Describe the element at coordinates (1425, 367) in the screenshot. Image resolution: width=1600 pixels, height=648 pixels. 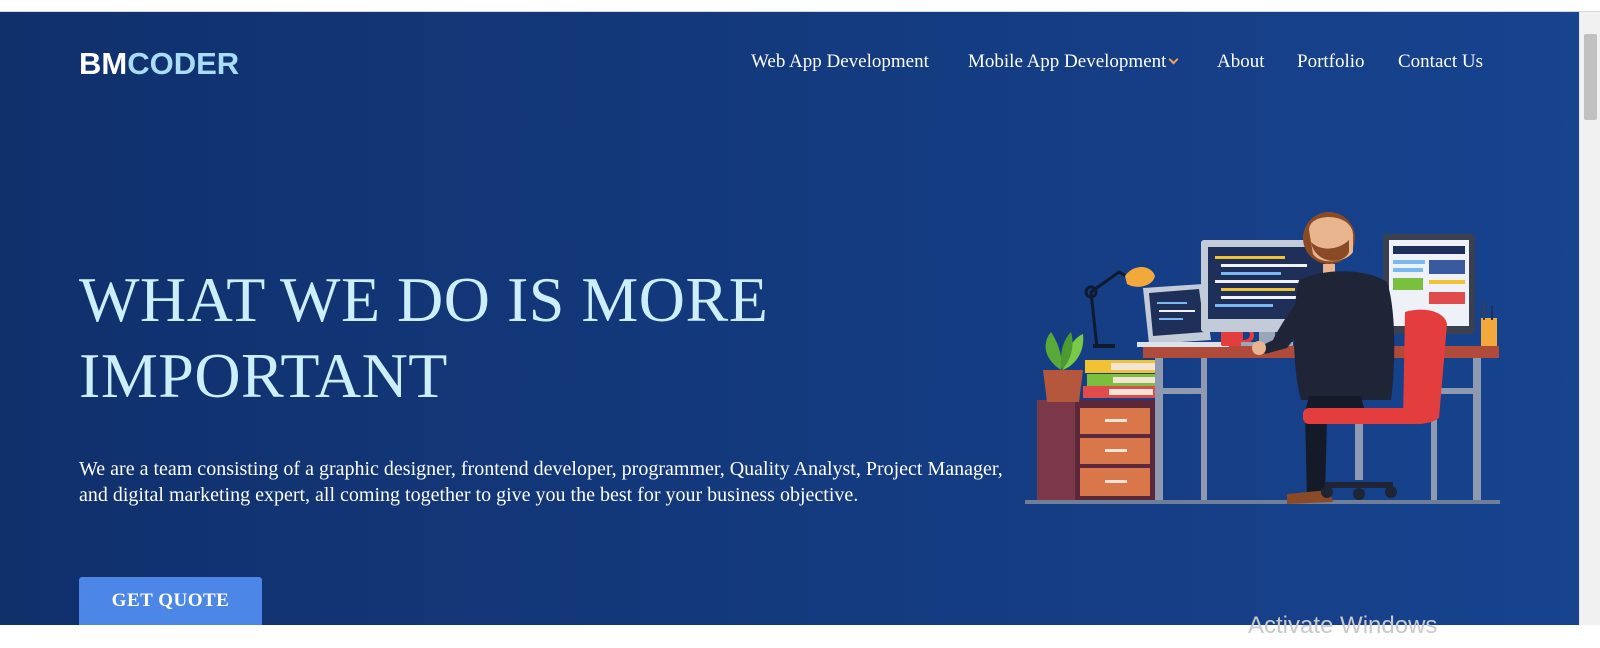
I see `chair-back` at that location.